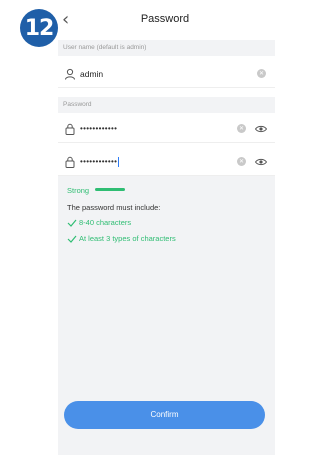 This screenshot has width=320, height=455. What do you see at coordinates (70, 74) in the screenshot?
I see `user-icon` at bounding box center [70, 74].